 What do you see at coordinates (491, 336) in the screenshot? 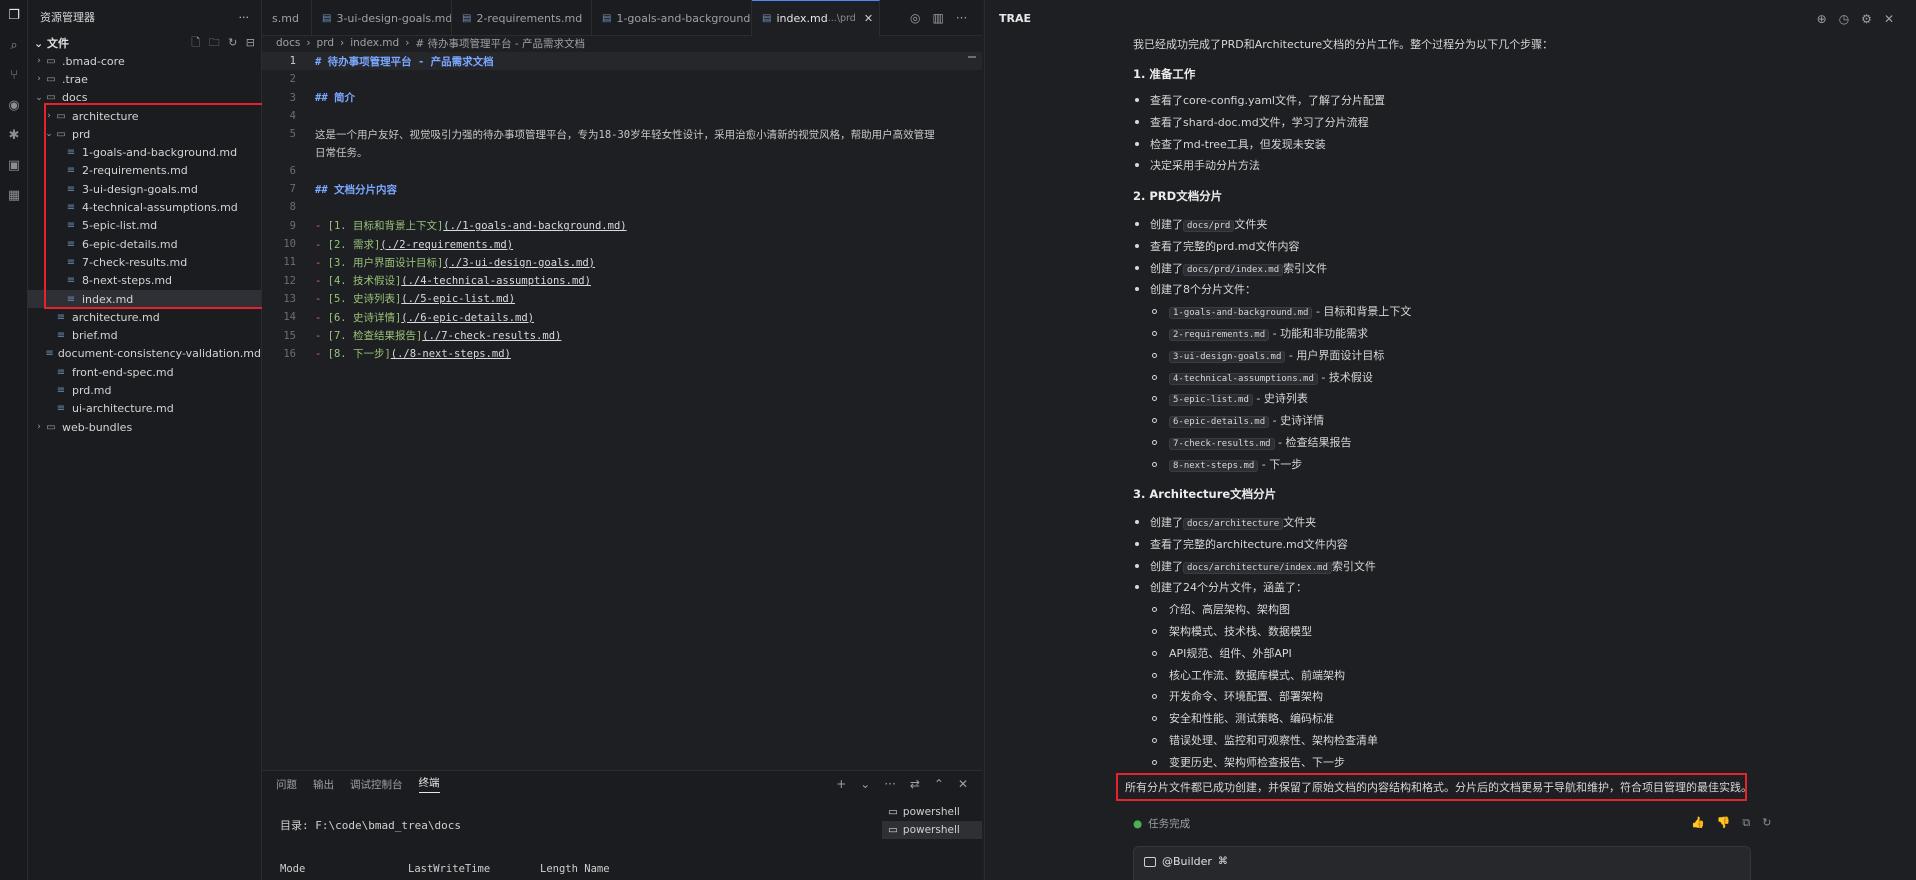
I see `link-url: (./7-check-results.md)` at bounding box center [491, 336].